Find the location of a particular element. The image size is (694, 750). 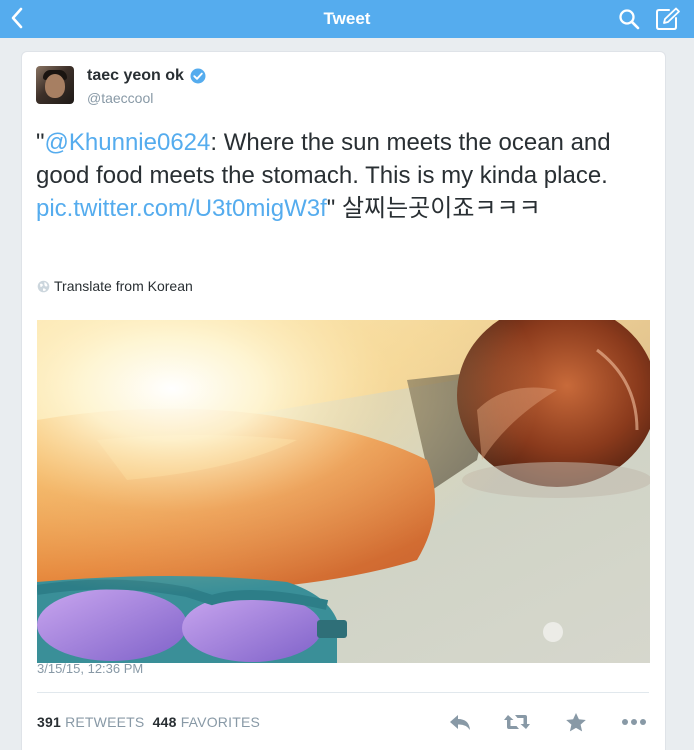

favorite-button is located at coordinates (576, 722).